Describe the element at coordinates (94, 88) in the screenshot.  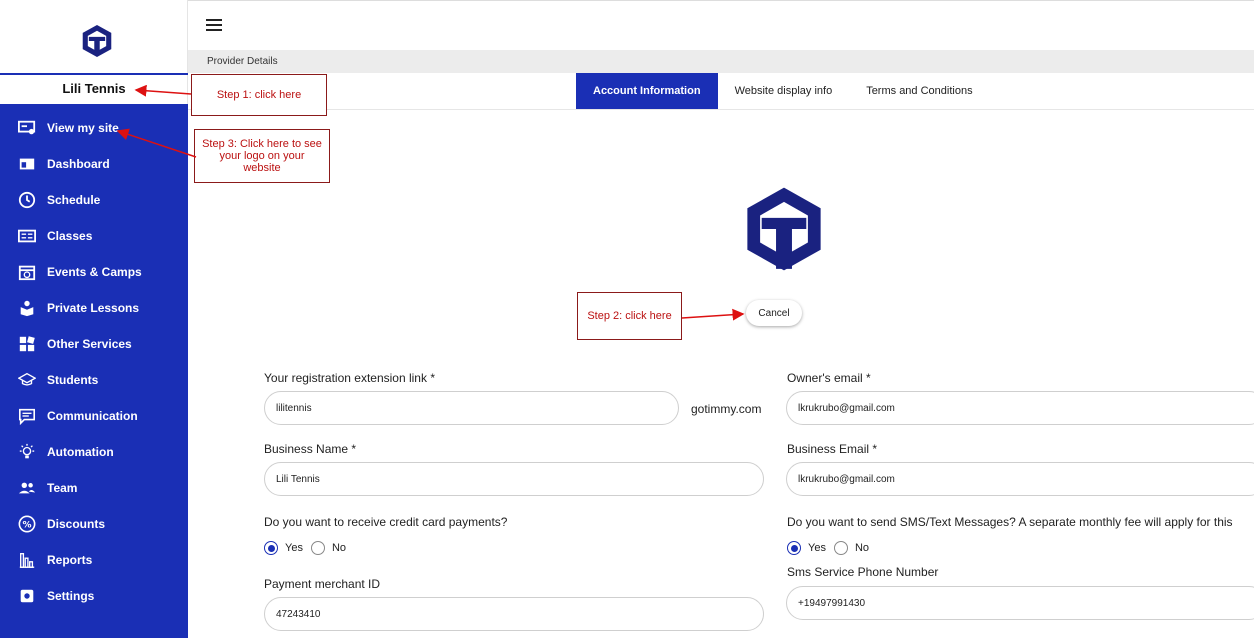
I see `provider-name-link: Lili Tennis` at that location.